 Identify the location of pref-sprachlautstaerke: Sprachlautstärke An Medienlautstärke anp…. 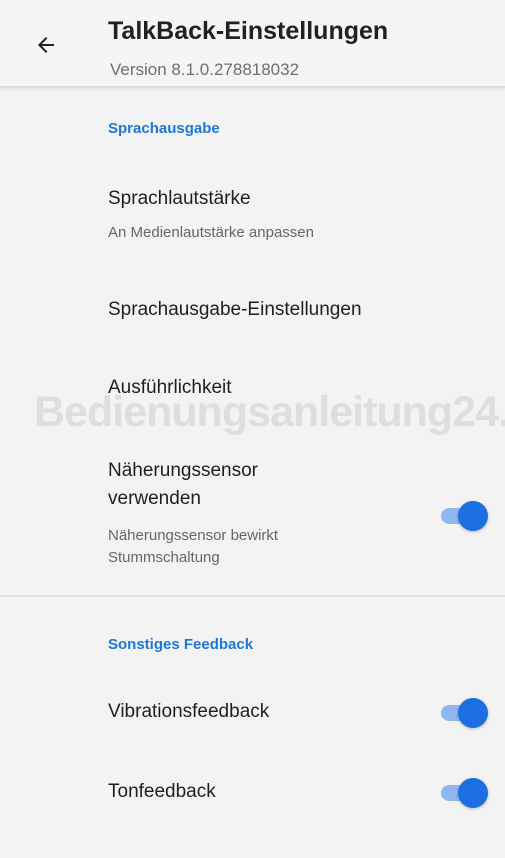
(252, 215).